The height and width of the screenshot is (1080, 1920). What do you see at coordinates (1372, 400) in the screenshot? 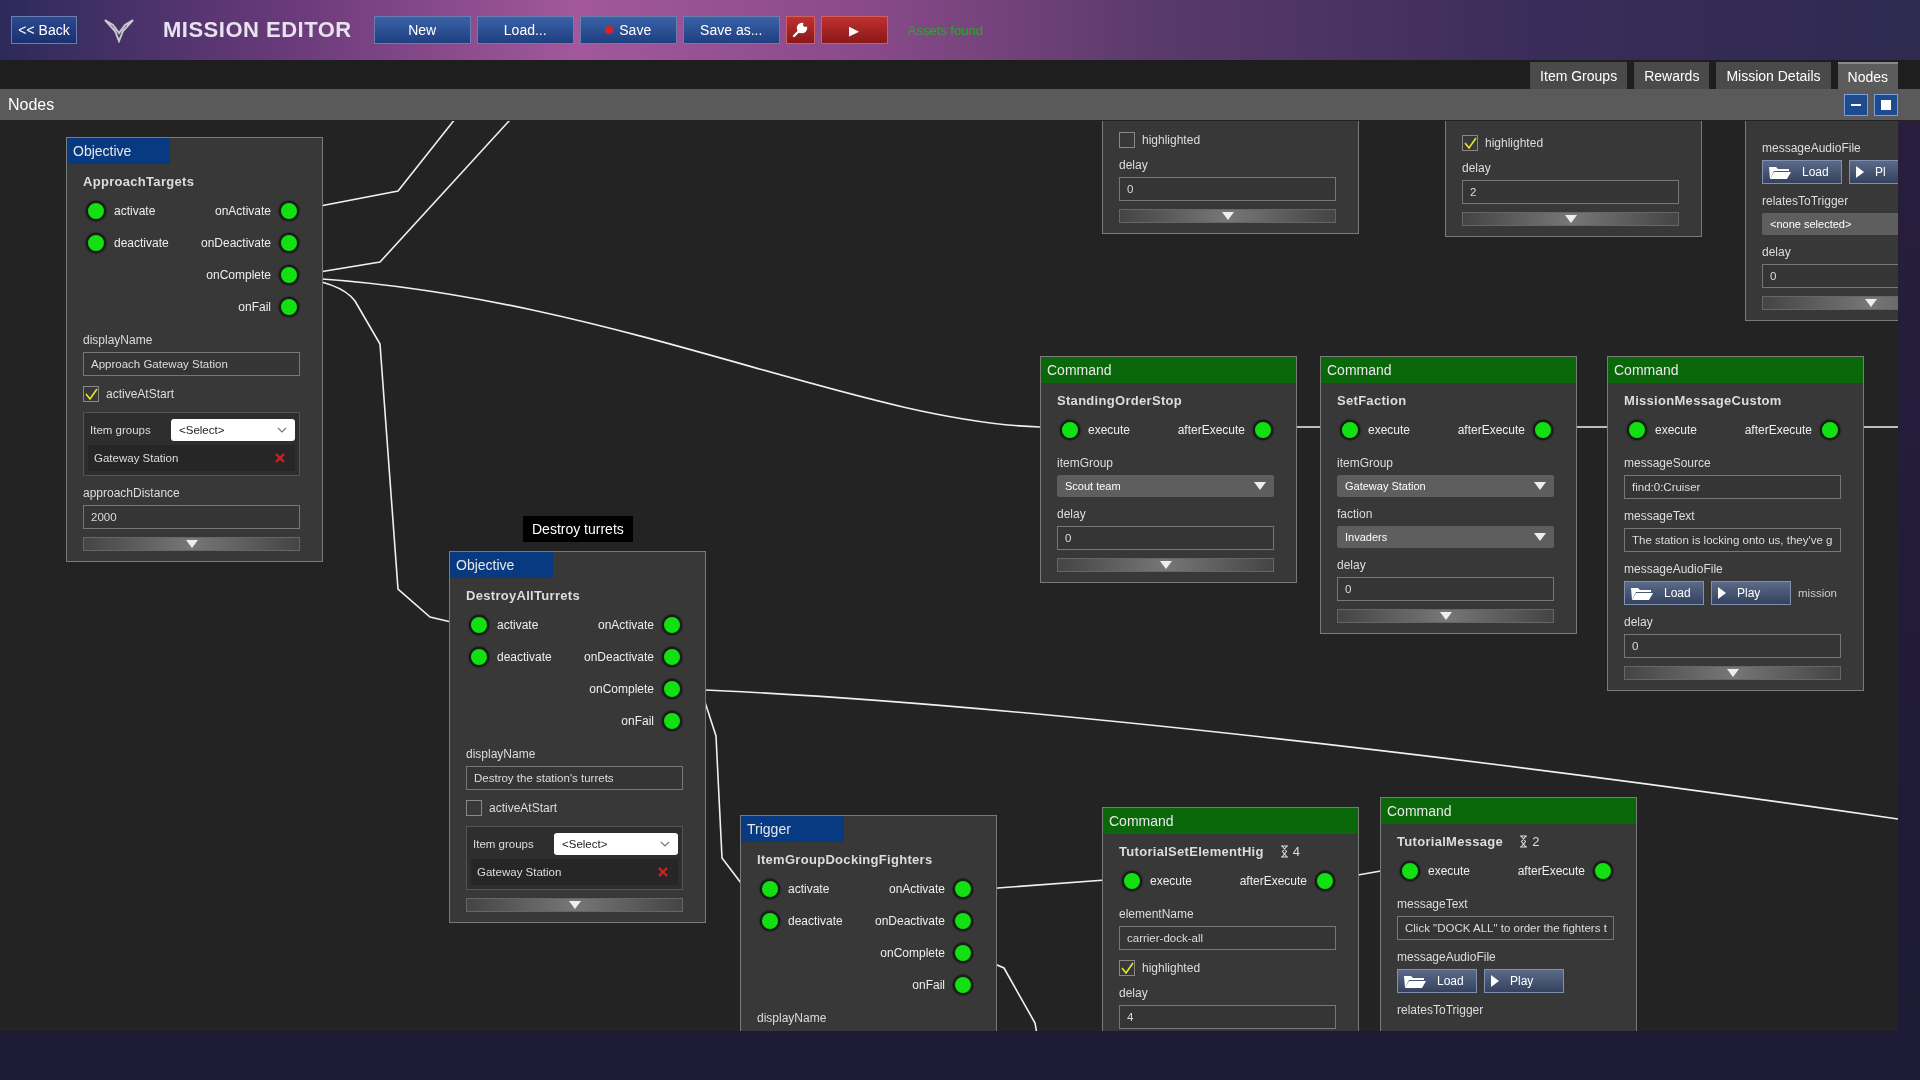
I see `node-name: SetFaction` at bounding box center [1372, 400].